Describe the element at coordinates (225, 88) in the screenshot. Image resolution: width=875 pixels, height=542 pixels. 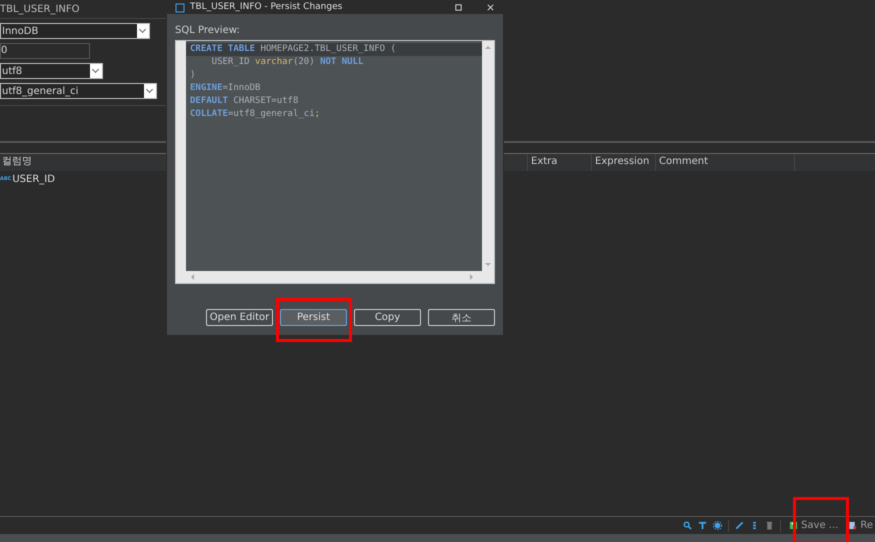
I see `code-line: ENGINE=InnoDB` at that location.